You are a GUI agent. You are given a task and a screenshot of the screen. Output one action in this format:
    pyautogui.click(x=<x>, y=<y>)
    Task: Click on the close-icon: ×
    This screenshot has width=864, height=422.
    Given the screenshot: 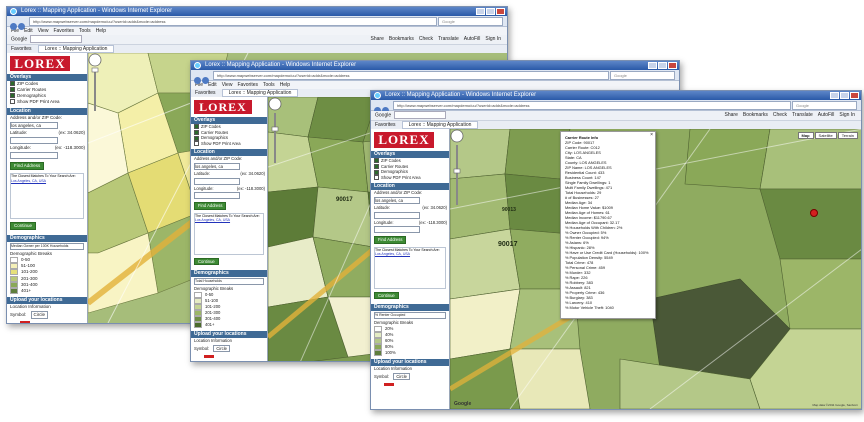 What is the action you would take?
    pyautogui.click(x=651, y=135)
    